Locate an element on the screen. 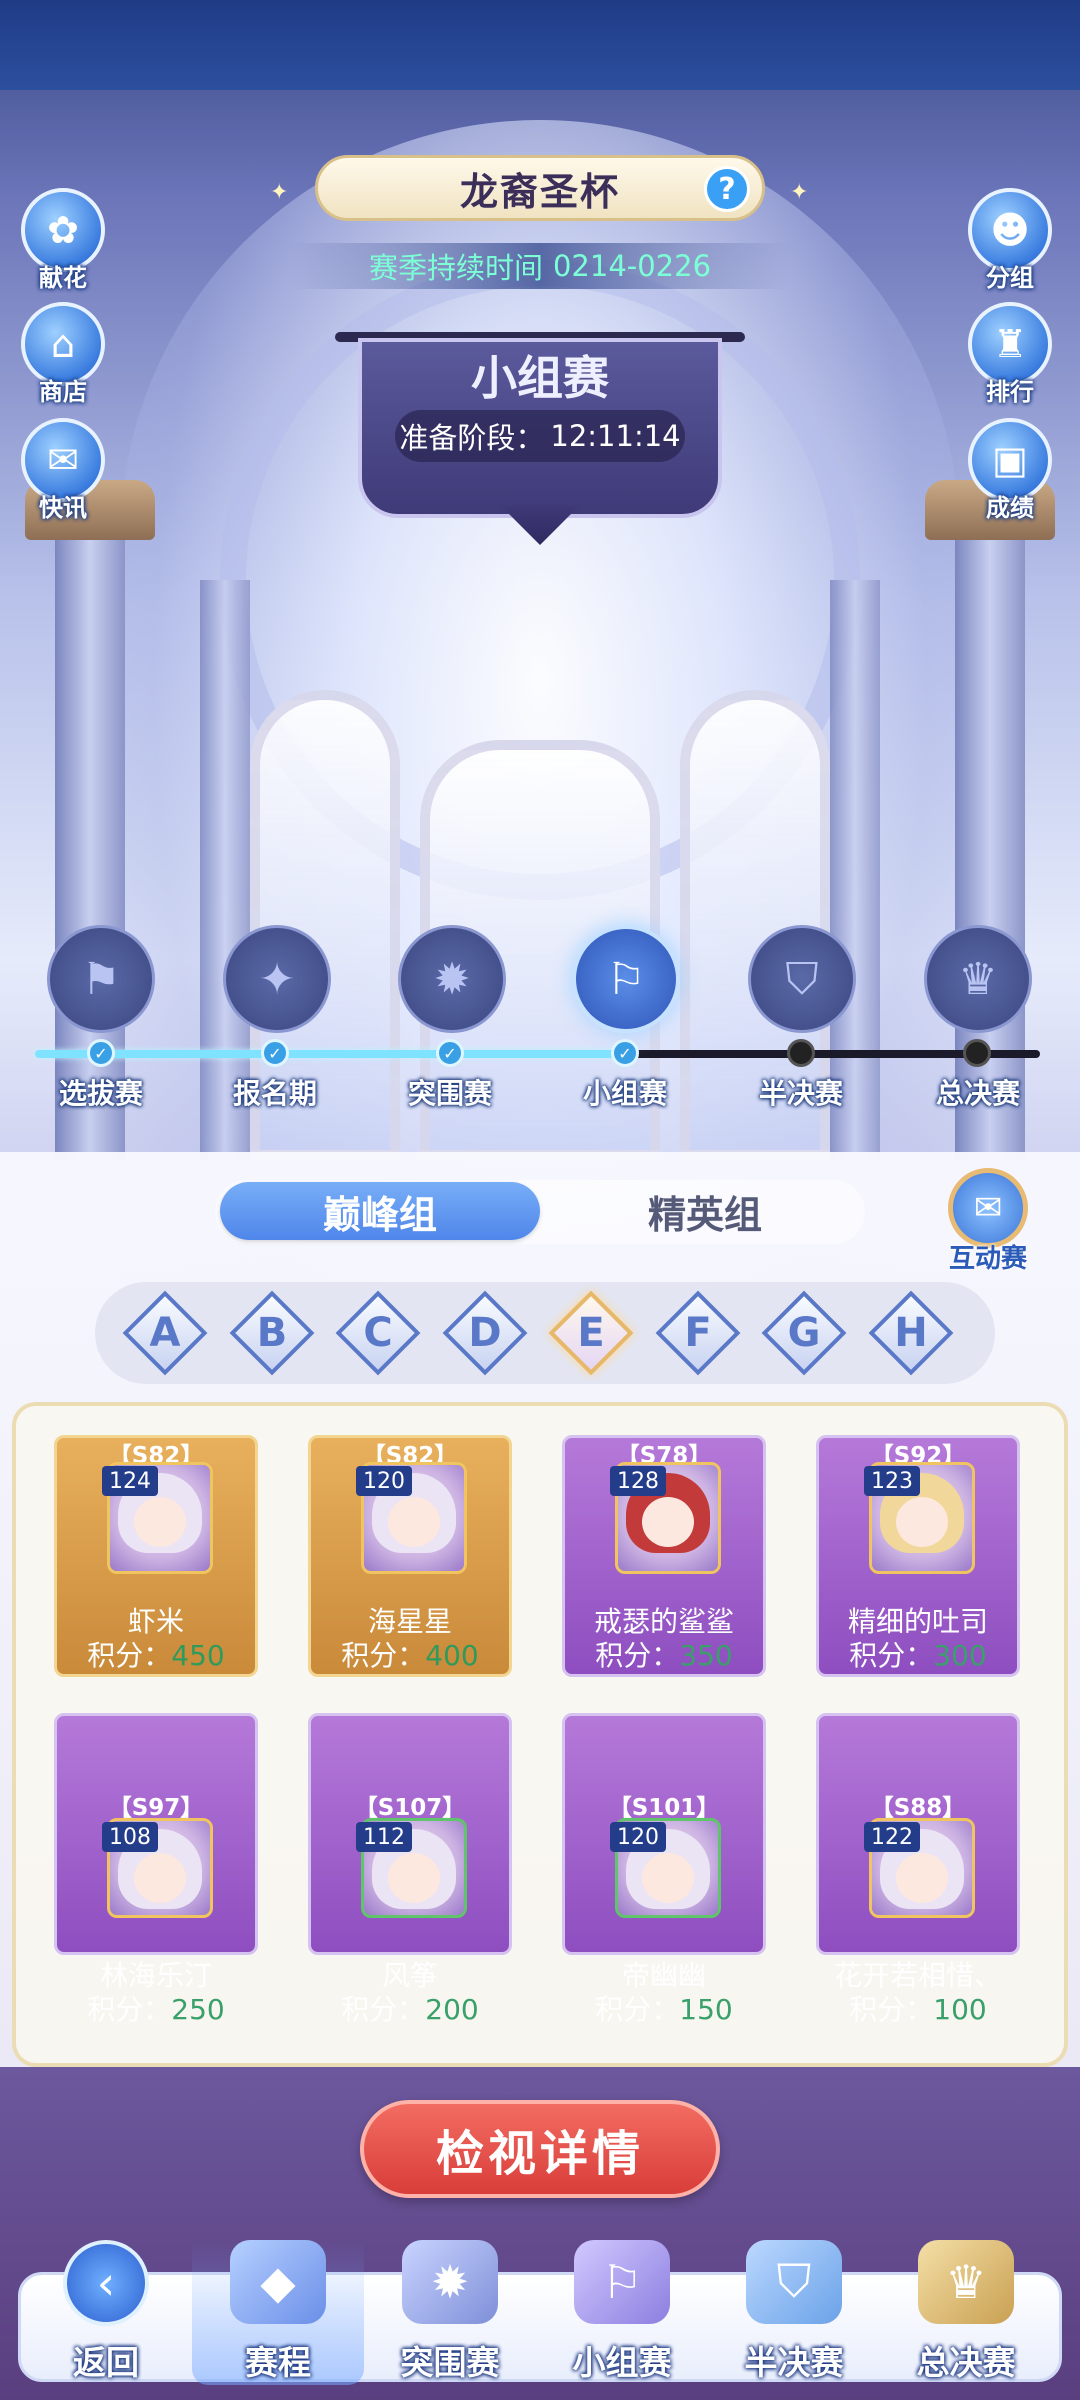  sun-scroll-icon: ✹ is located at coordinates (452, 979).